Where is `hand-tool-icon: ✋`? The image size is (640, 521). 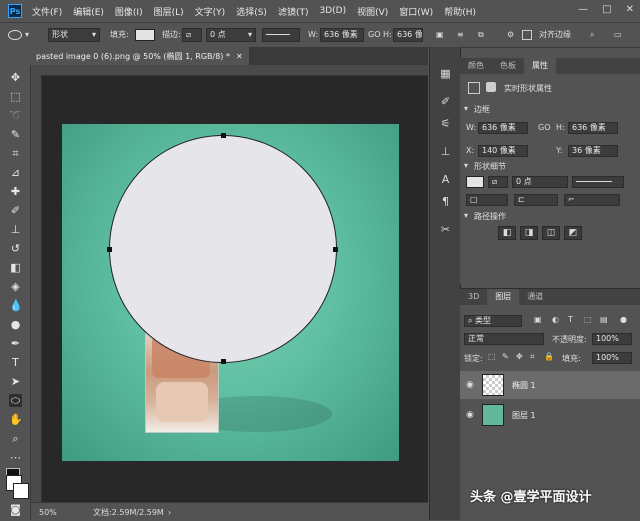 hand-tool-icon: ✋ is located at coordinates (16, 419).